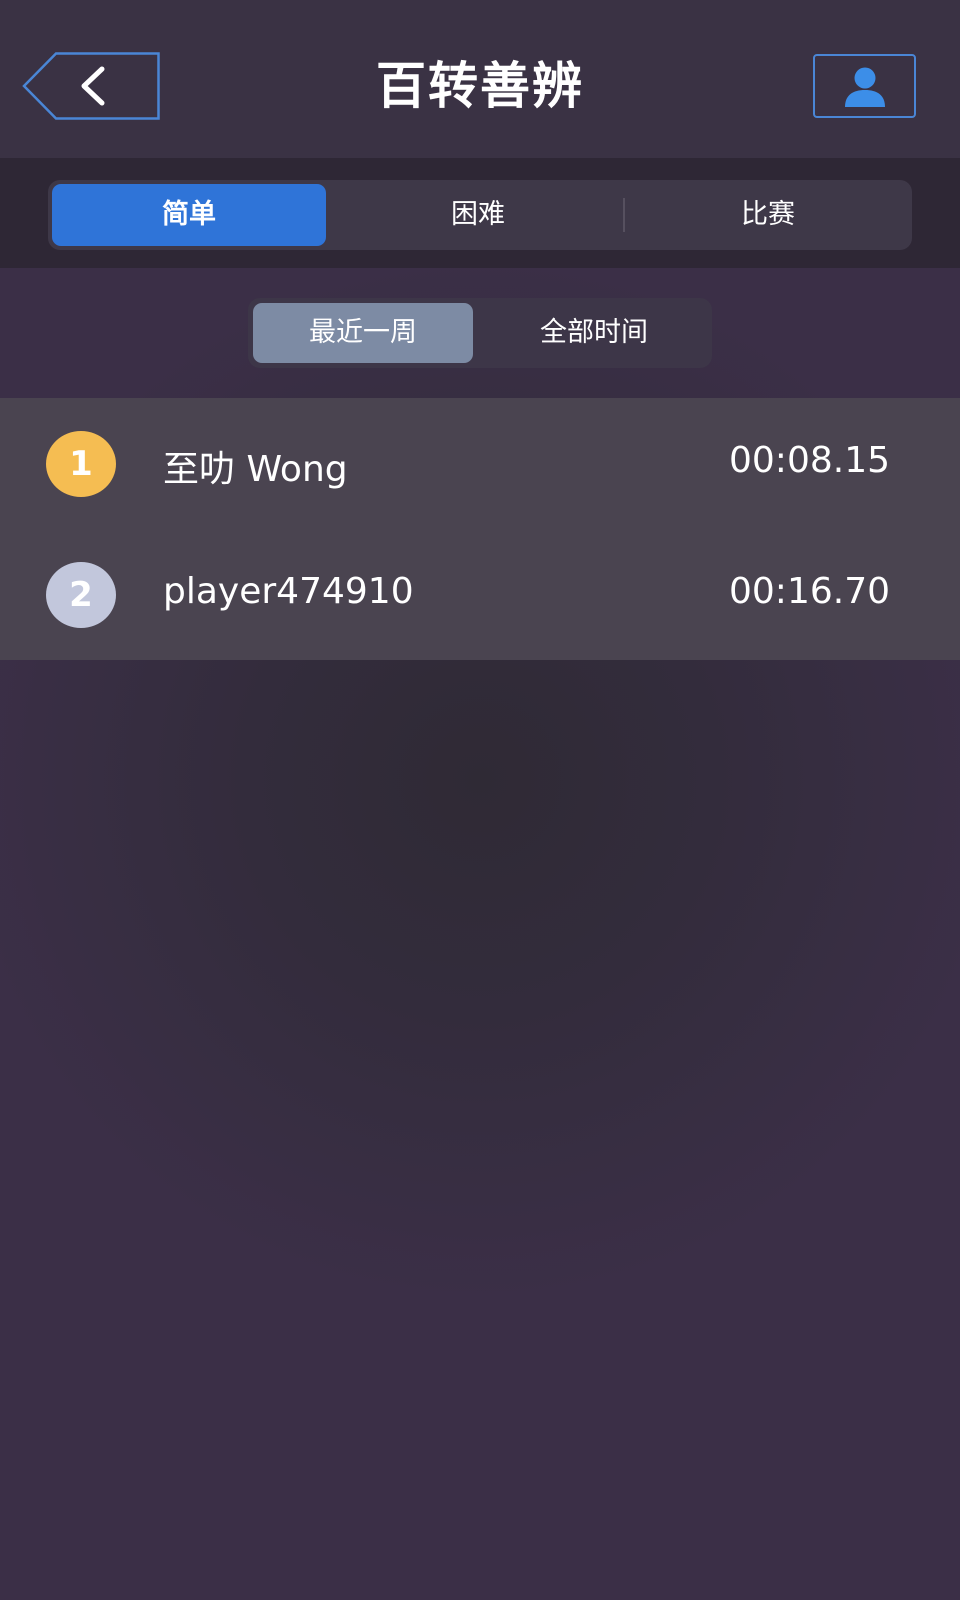  I want to click on player-name: 至叻 Wong, so click(255, 469).